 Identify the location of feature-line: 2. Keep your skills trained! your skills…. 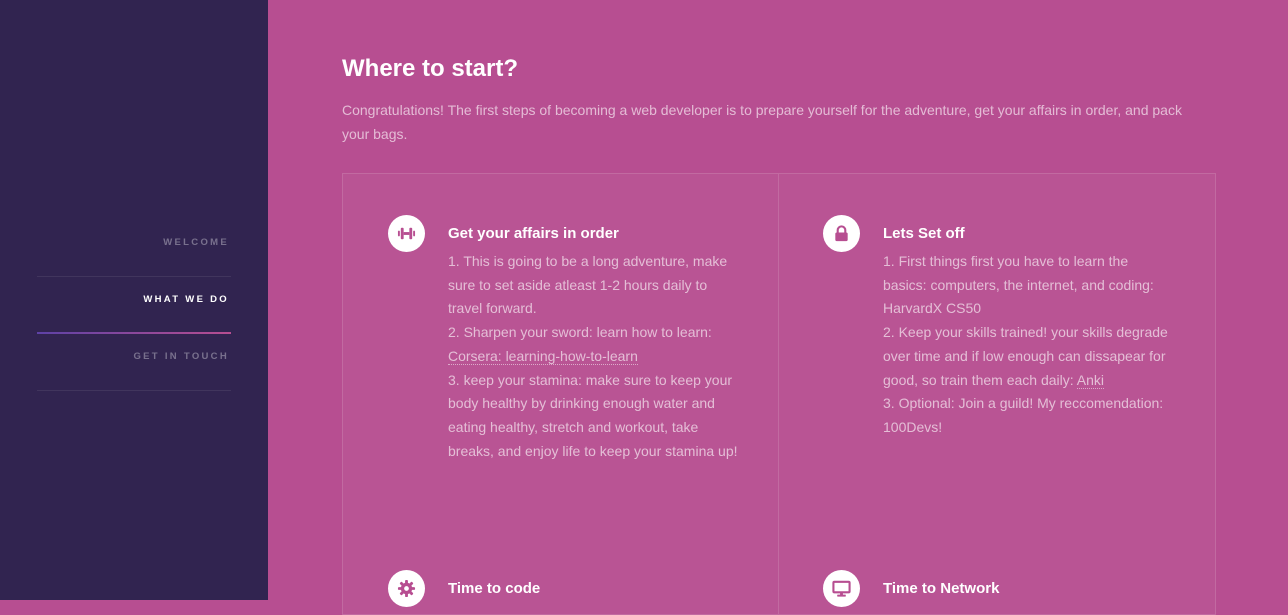
(1025, 356).